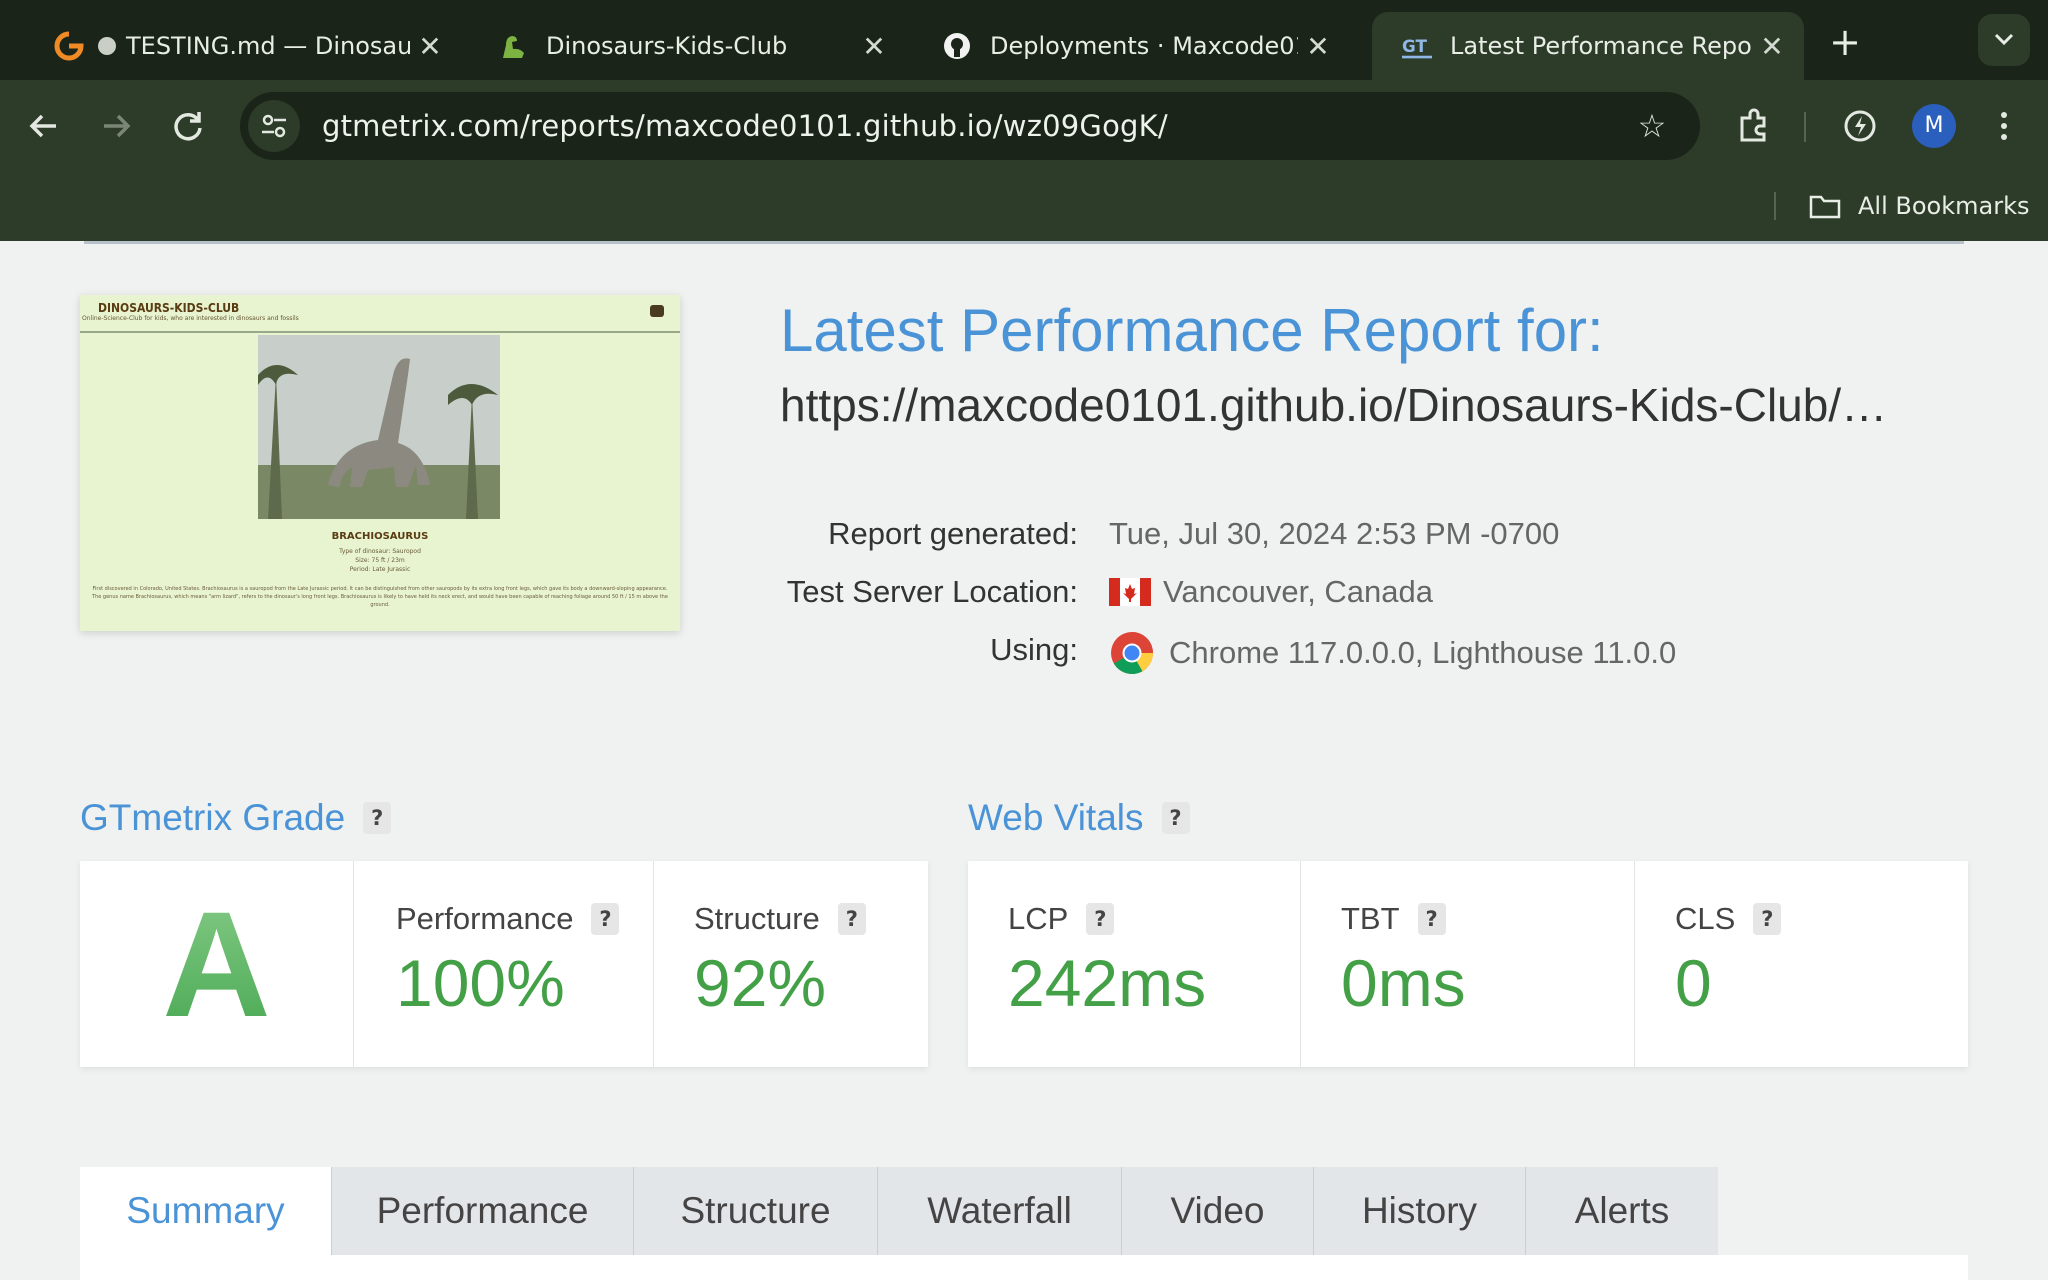  I want to click on location-label: Test Server Location:, so click(932, 591).